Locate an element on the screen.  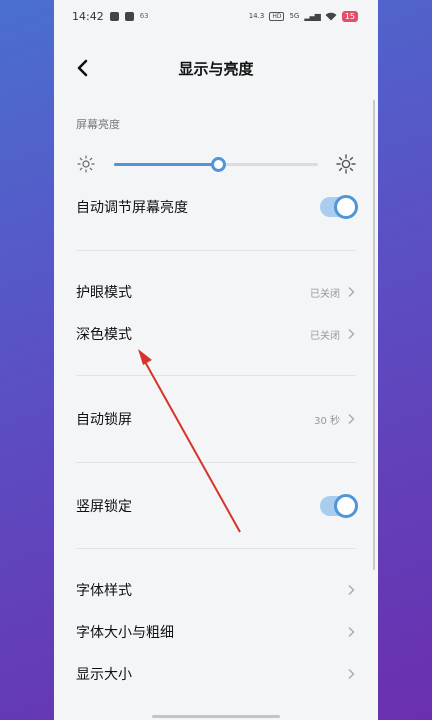
hd-icon: HD is located at coordinates (277, 16).